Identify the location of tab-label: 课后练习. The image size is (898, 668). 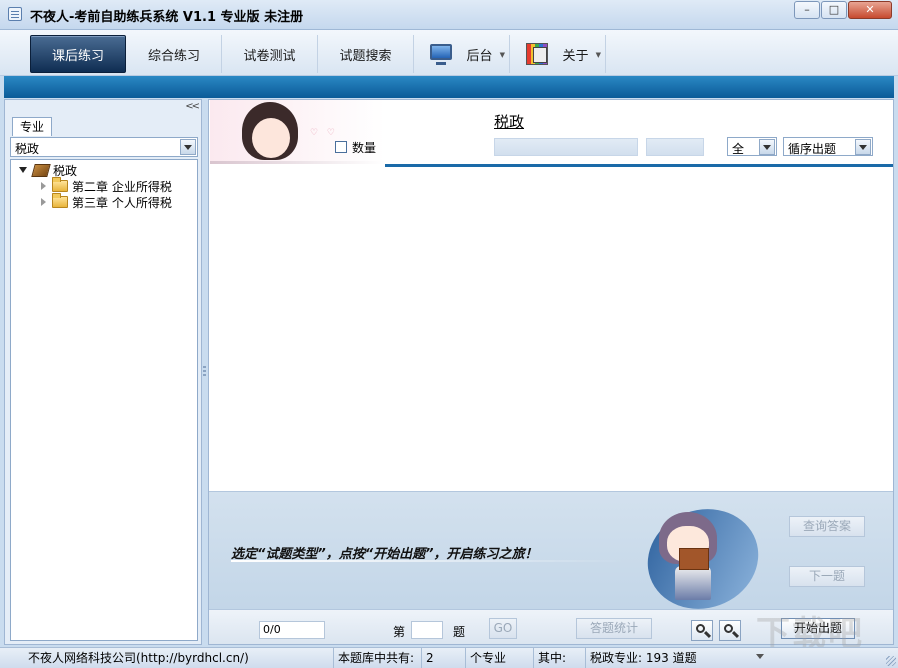
(77, 56).